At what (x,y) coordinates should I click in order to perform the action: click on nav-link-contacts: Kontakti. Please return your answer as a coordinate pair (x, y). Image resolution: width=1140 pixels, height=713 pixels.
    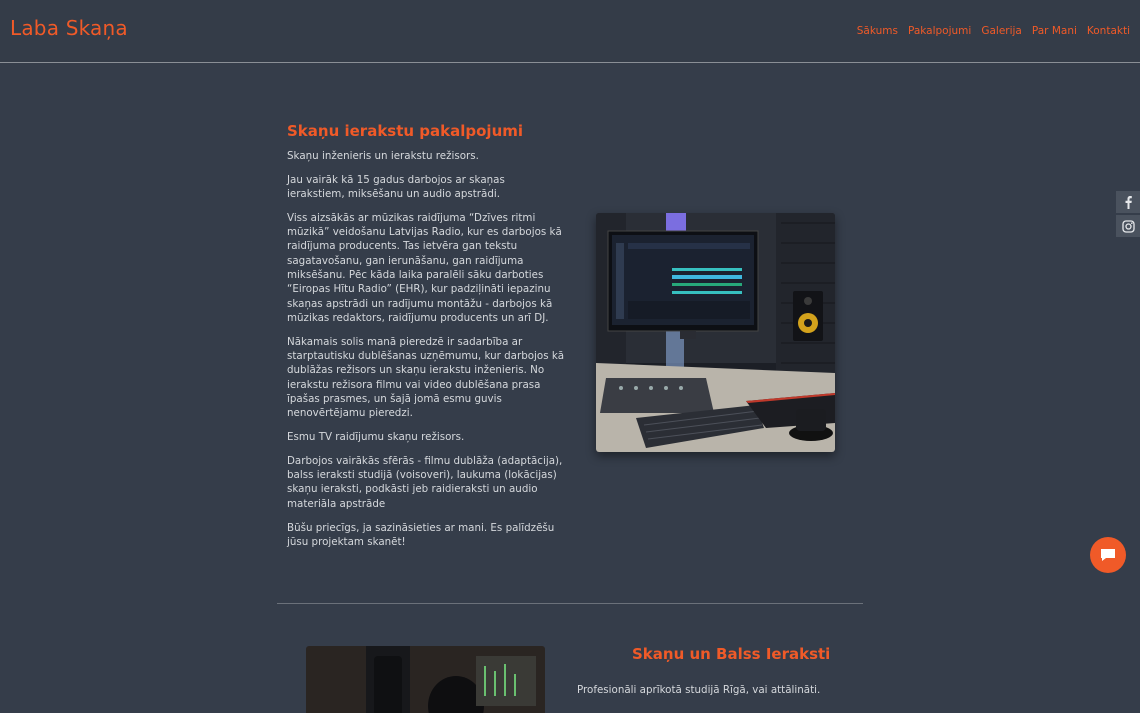
    Looking at the image, I should click on (1108, 31).